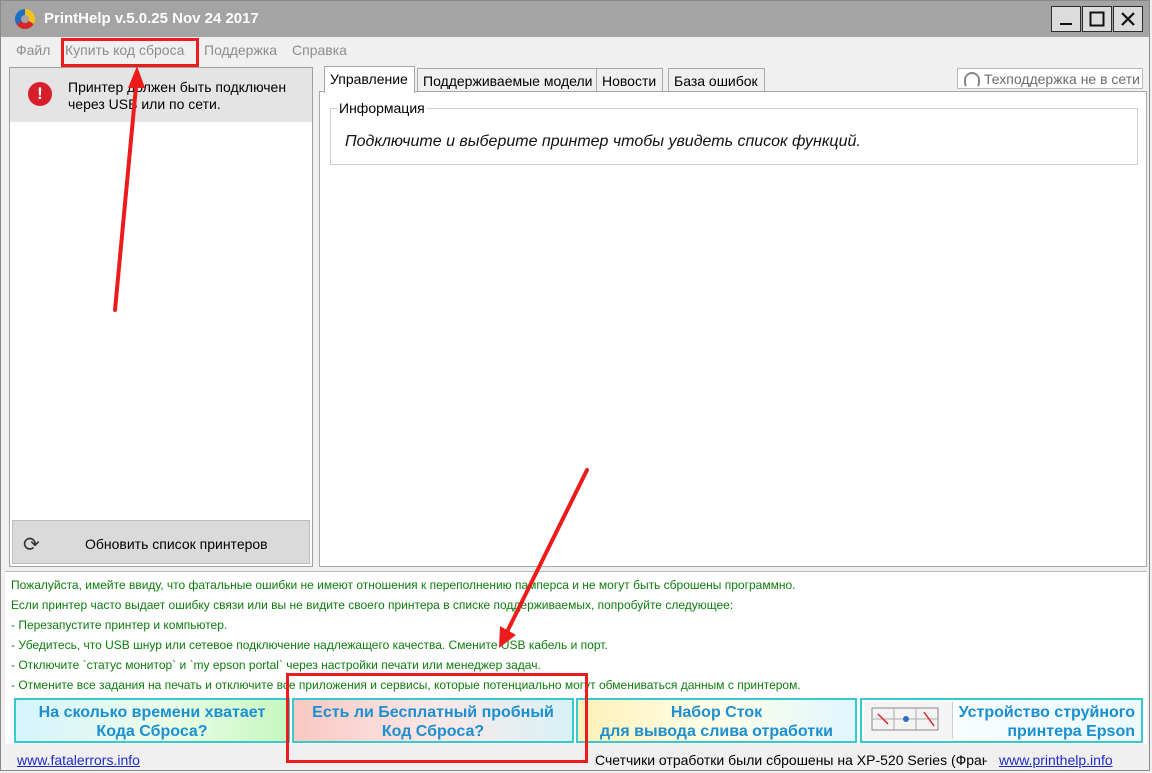 This screenshot has height=773, width=1152. I want to click on annotation-arrow-down, so click(545, 555).